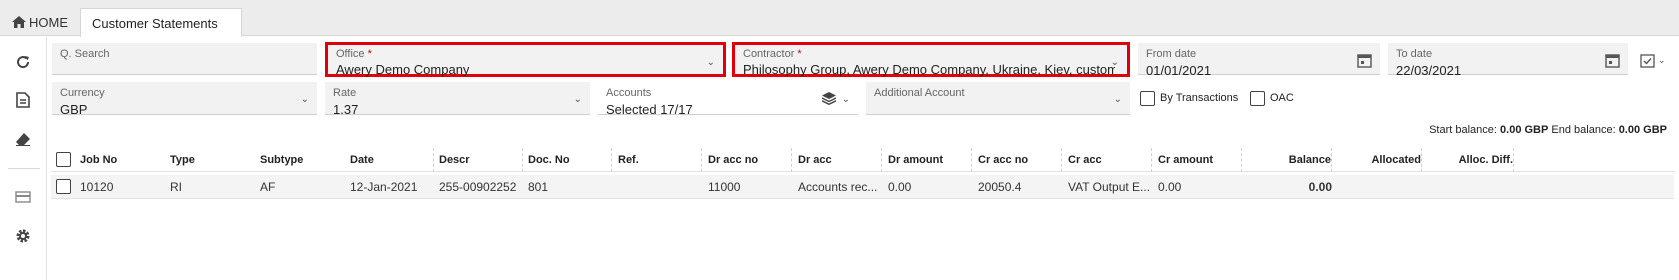  I want to click on home-icon, so click(19, 22).